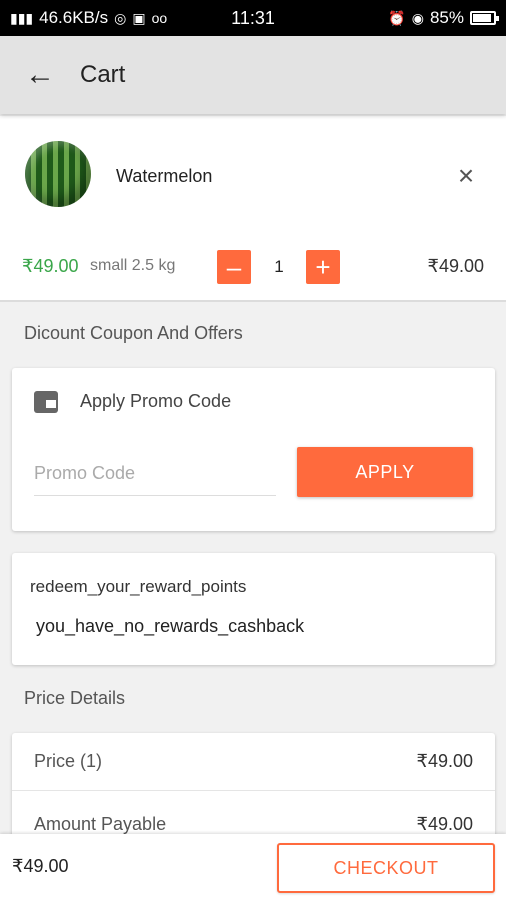 This screenshot has width=506, height=900. What do you see at coordinates (68, 761) in the screenshot?
I see `price-row-label: Price (1)` at bounding box center [68, 761].